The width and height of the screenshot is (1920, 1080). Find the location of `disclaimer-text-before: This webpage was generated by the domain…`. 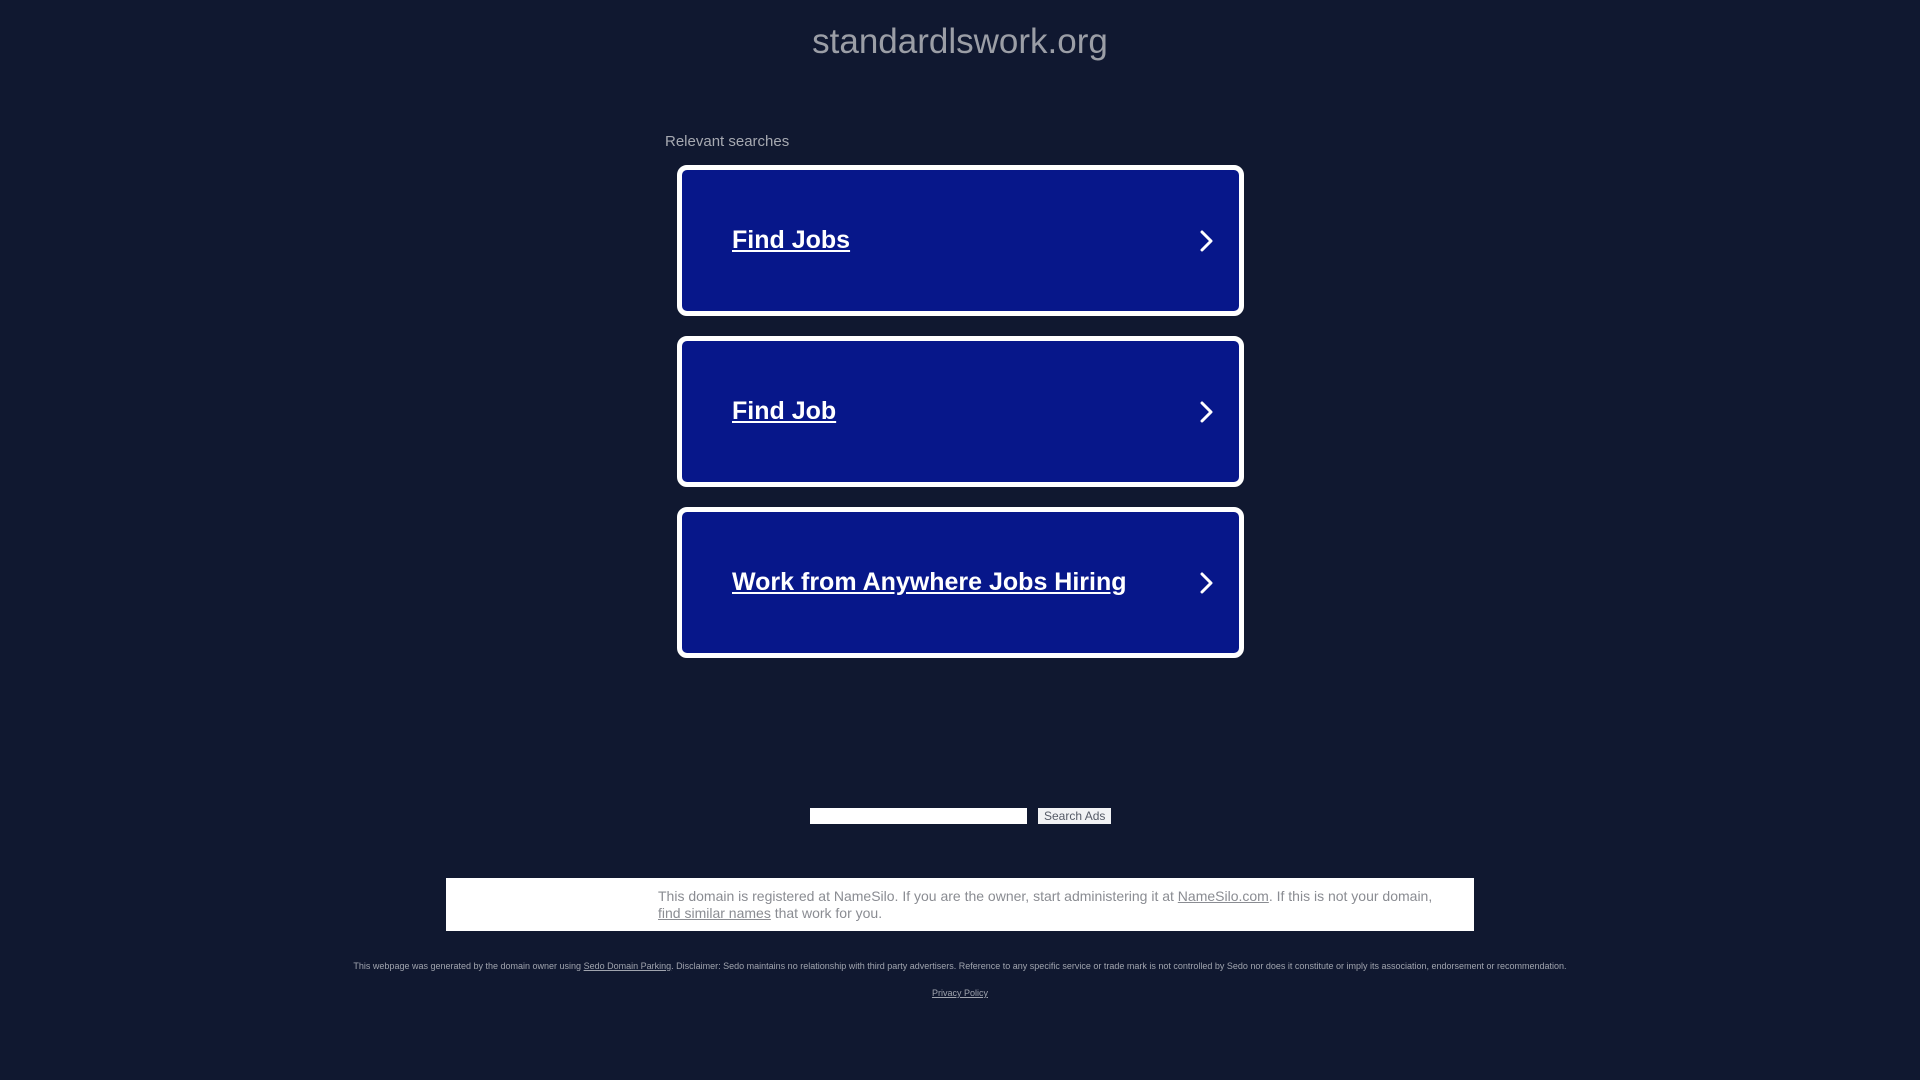

disclaimer-text-before: This webpage was generated by the domain… is located at coordinates (468, 966).